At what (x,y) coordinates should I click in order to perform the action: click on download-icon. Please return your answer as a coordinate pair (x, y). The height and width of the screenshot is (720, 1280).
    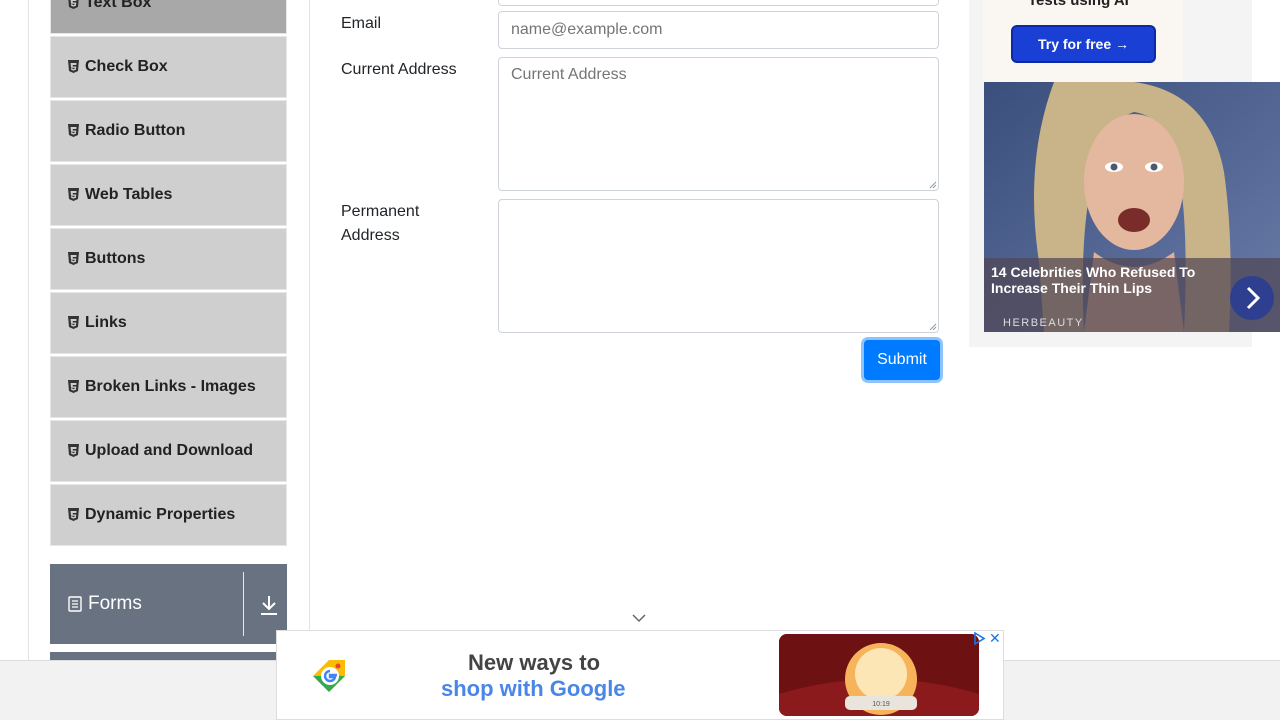
    Looking at the image, I should click on (269, 605).